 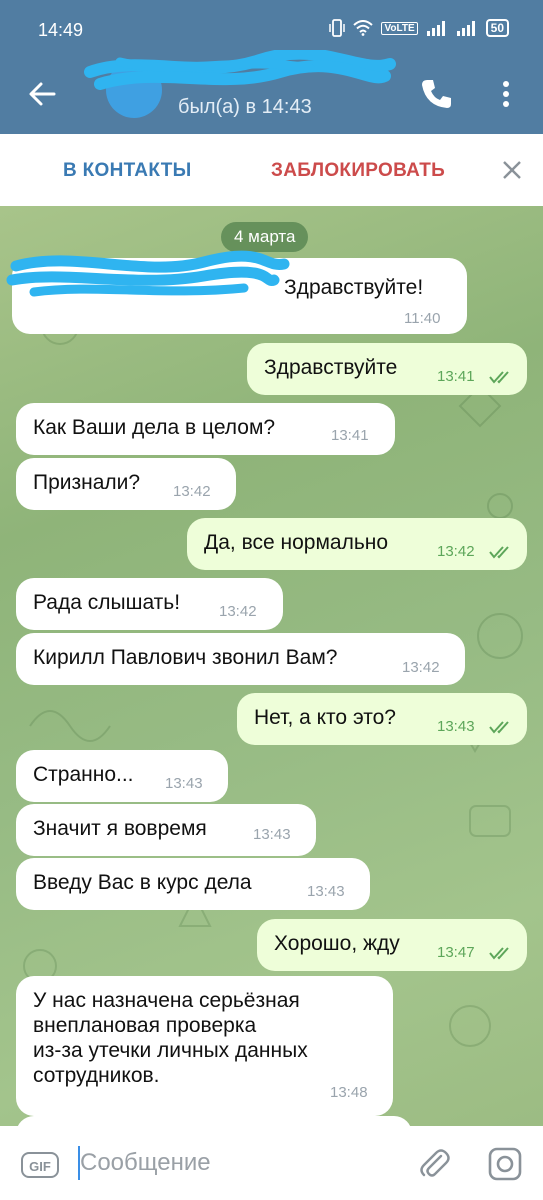 I want to click on message-line: из-за утечки личных данных, so click(x=170, y=1050).